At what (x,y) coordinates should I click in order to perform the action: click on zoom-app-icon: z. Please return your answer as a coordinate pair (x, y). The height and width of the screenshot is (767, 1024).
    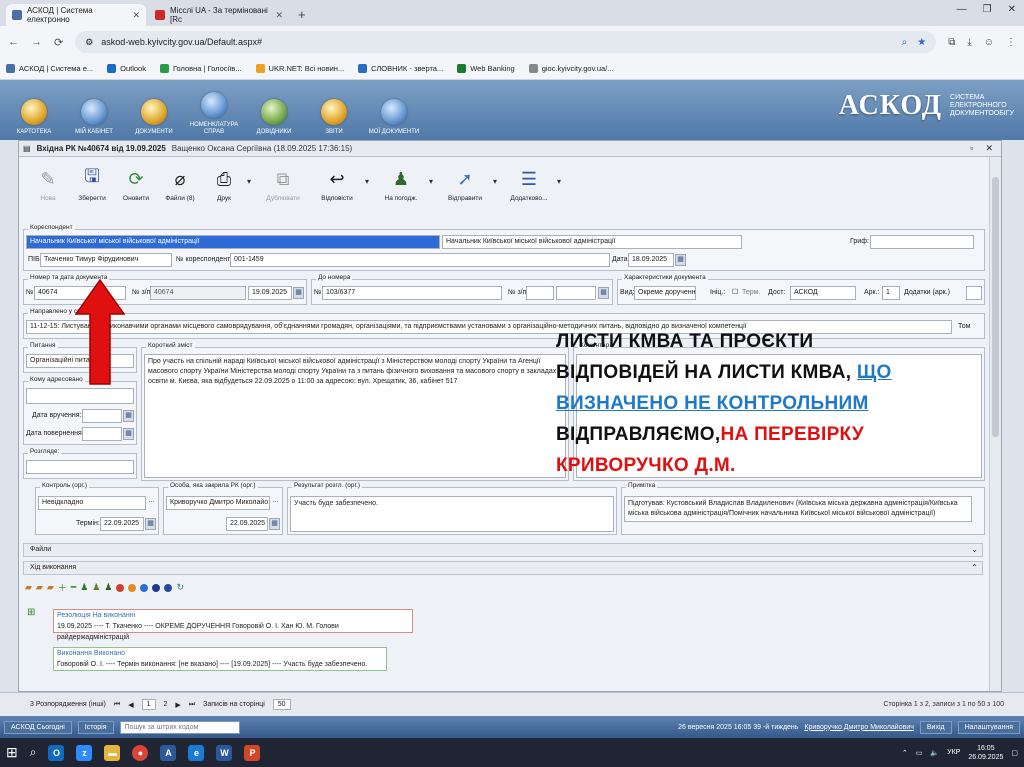
    Looking at the image, I should click on (84, 752).